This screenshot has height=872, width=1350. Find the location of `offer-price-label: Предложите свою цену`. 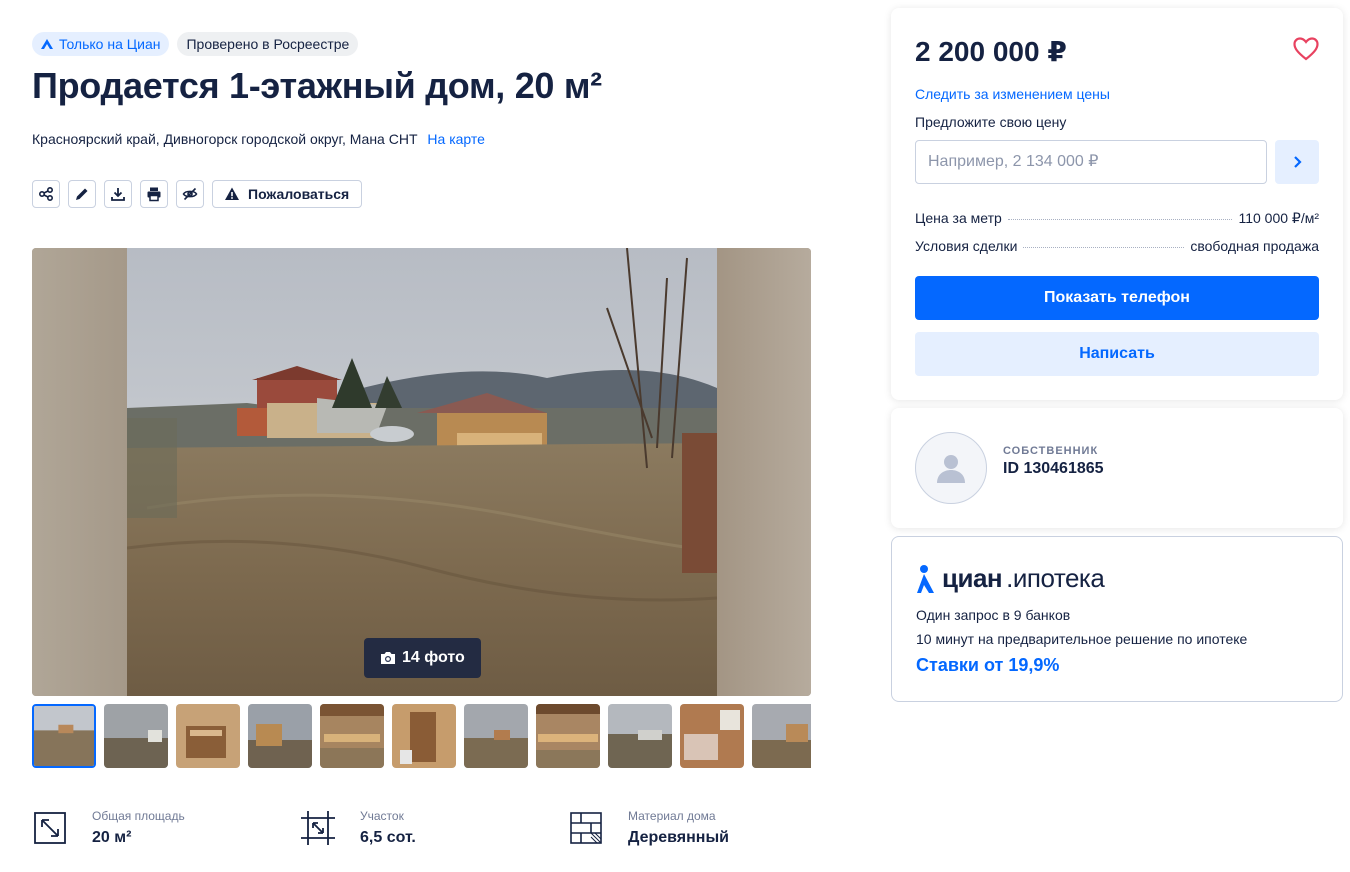

offer-price-label: Предложите свою цену is located at coordinates (991, 122).